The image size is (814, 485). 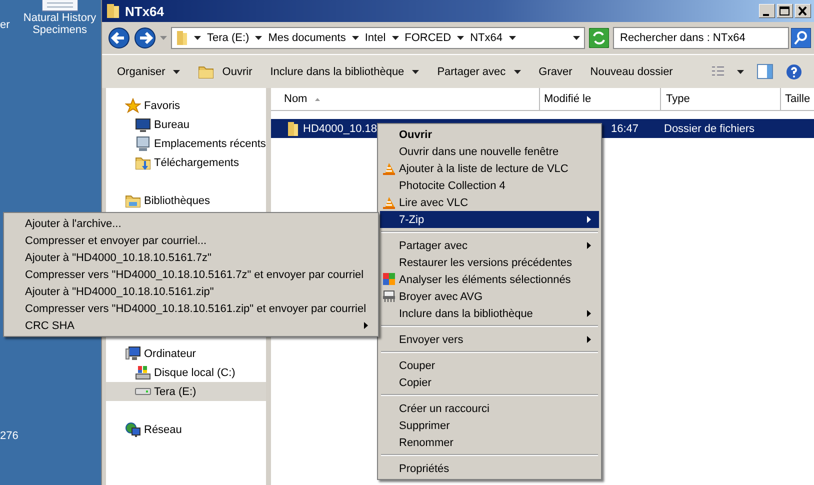 I want to click on type-cell: Dossier de fichiers, so click(x=709, y=128).